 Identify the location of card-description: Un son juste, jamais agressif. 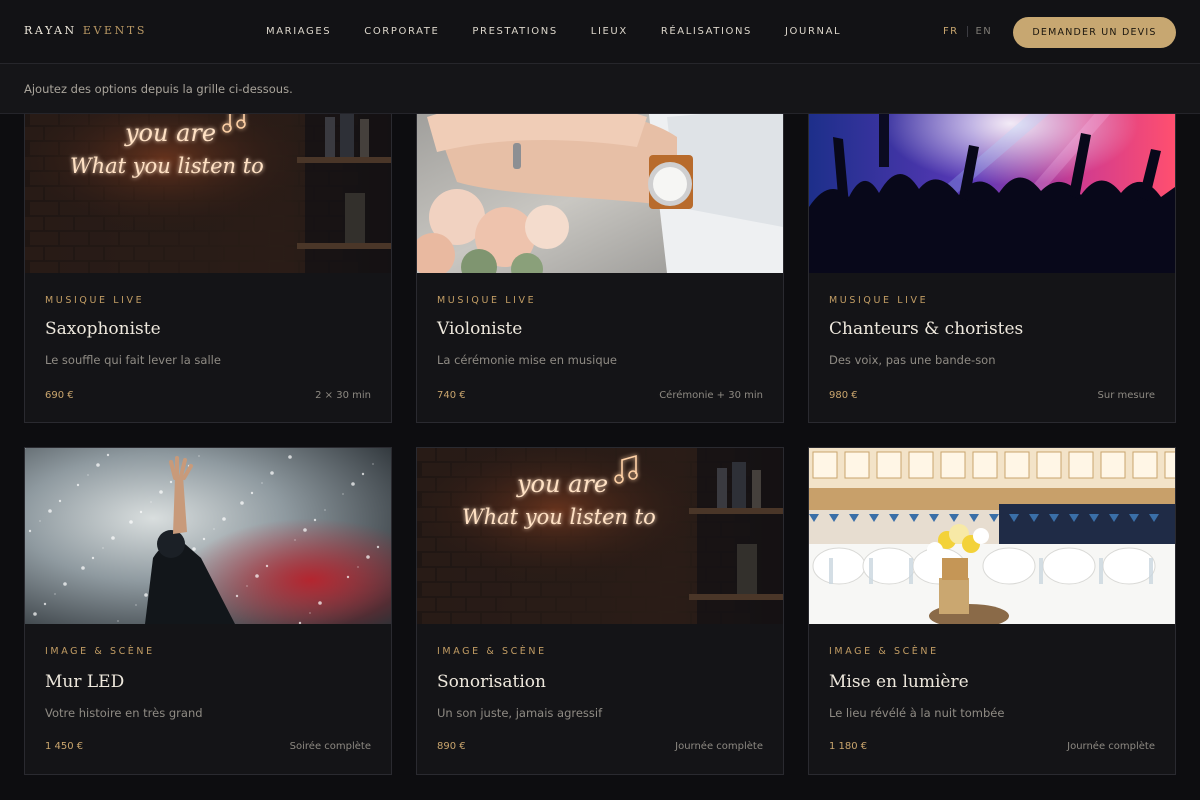
(520, 713).